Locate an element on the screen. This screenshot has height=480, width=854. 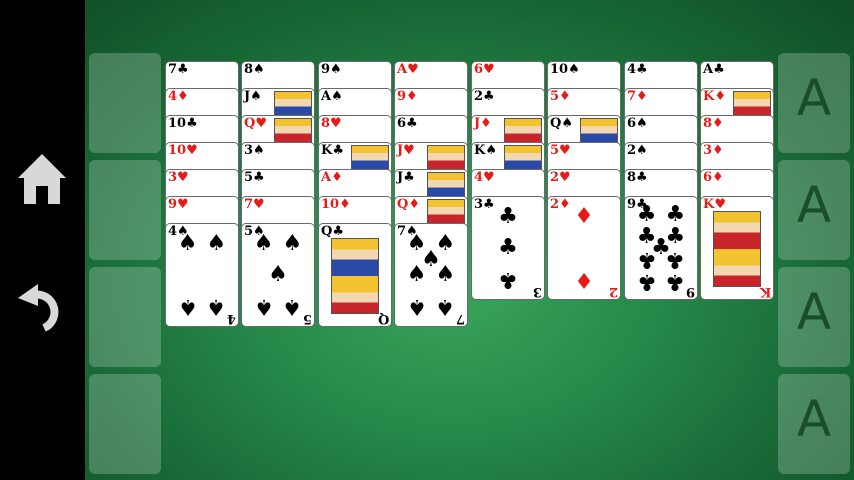
card-corner-index: 5♥ is located at coordinates (560, 150).